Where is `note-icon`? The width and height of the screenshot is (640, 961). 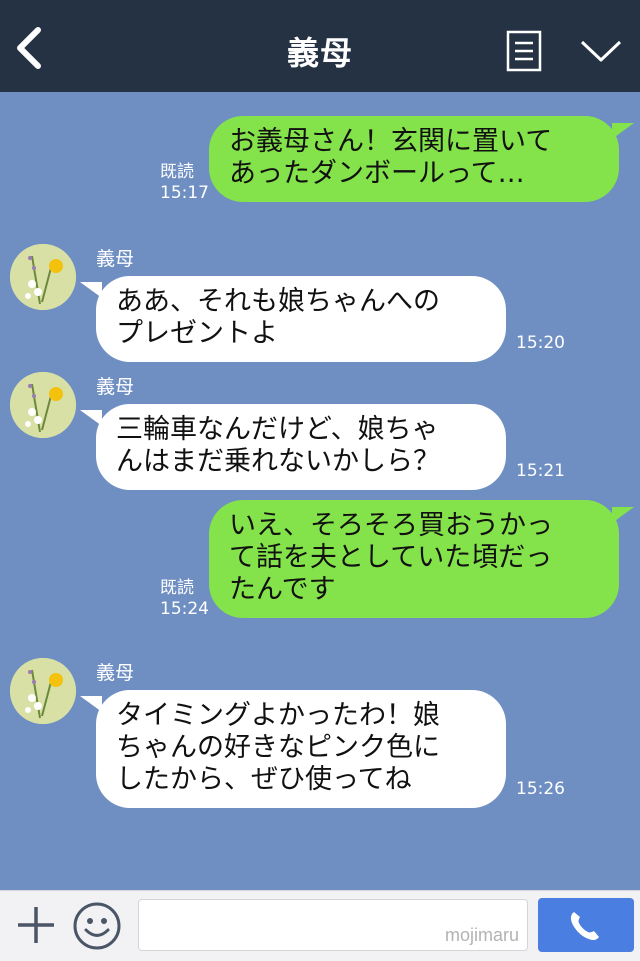 note-icon is located at coordinates (524, 51).